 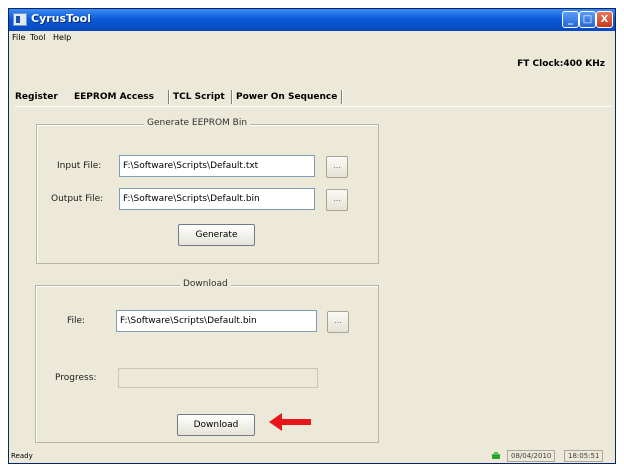 What do you see at coordinates (584, 456) in the screenshot?
I see `status-time: 18:05:51` at bounding box center [584, 456].